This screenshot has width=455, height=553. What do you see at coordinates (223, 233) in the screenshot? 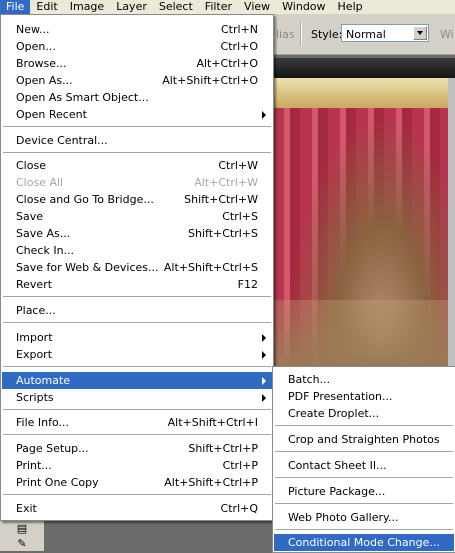
I see `menu-item-shortcut: Shift+Ctrl+S` at bounding box center [223, 233].